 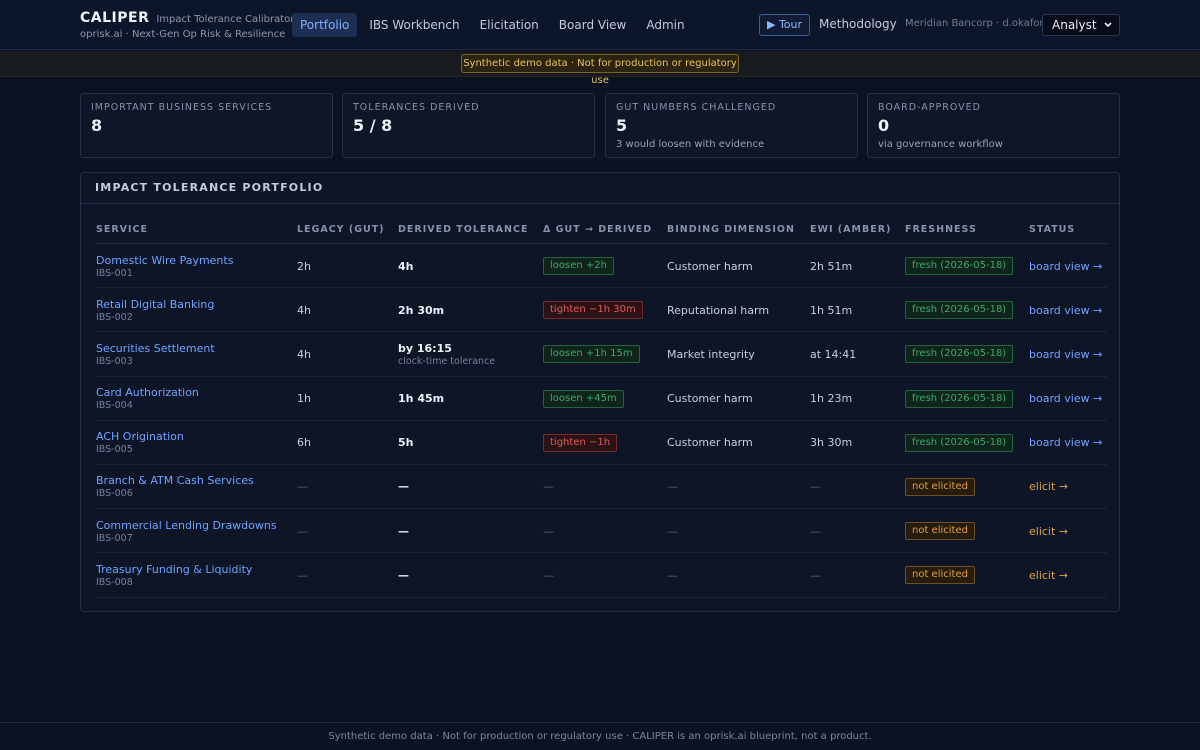 What do you see at coordinates (993, 125) in the screenshot?
I see `stat-card-board-approved: BOARD-APPROVED 0 via governance workflow` at bounding box center [993, 125].